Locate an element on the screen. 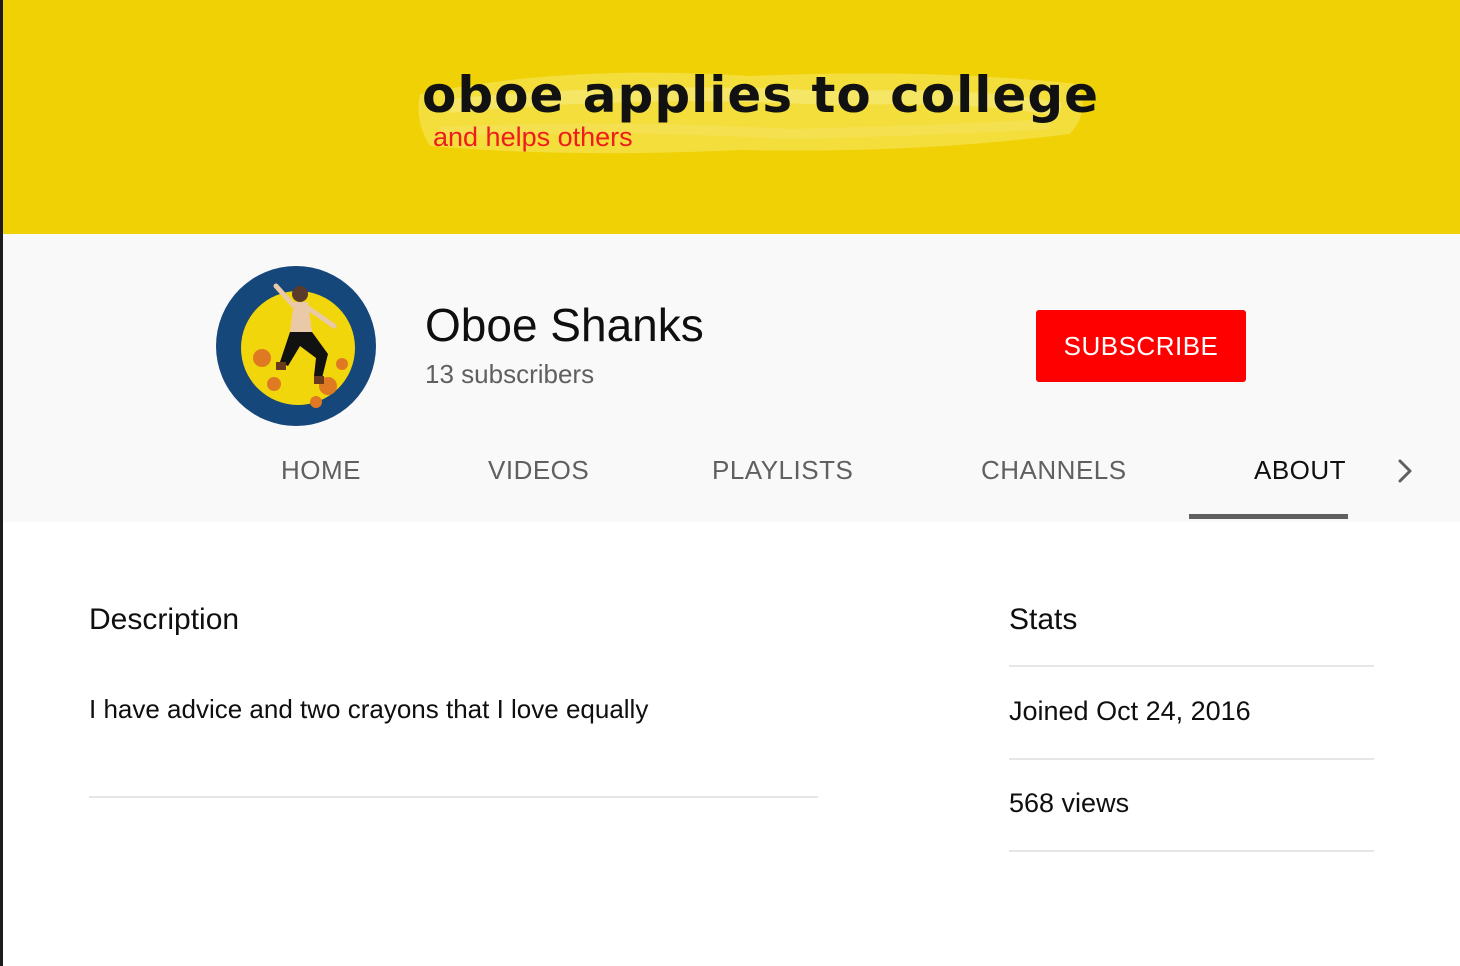  banner-subtitle: and helps others is located at coordinates (533, 137).